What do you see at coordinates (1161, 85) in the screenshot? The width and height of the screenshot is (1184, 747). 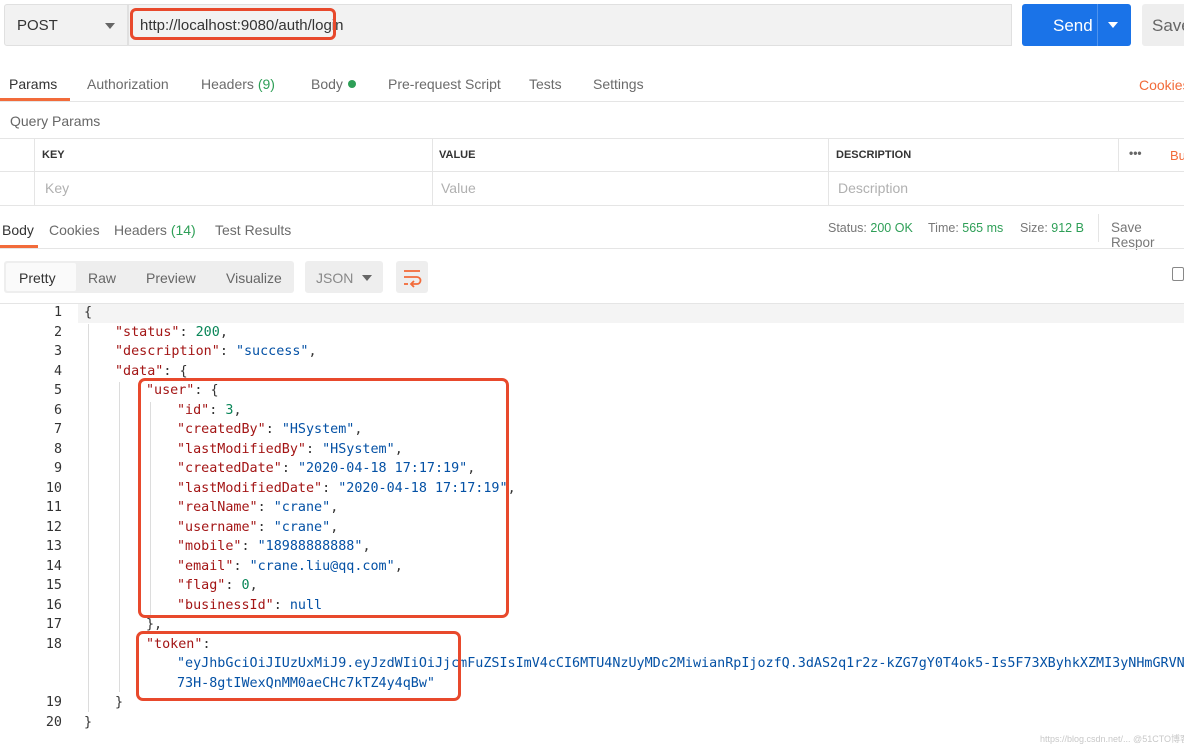 I see `cookies-link: Cookies` at bounding box center [1161, 85].